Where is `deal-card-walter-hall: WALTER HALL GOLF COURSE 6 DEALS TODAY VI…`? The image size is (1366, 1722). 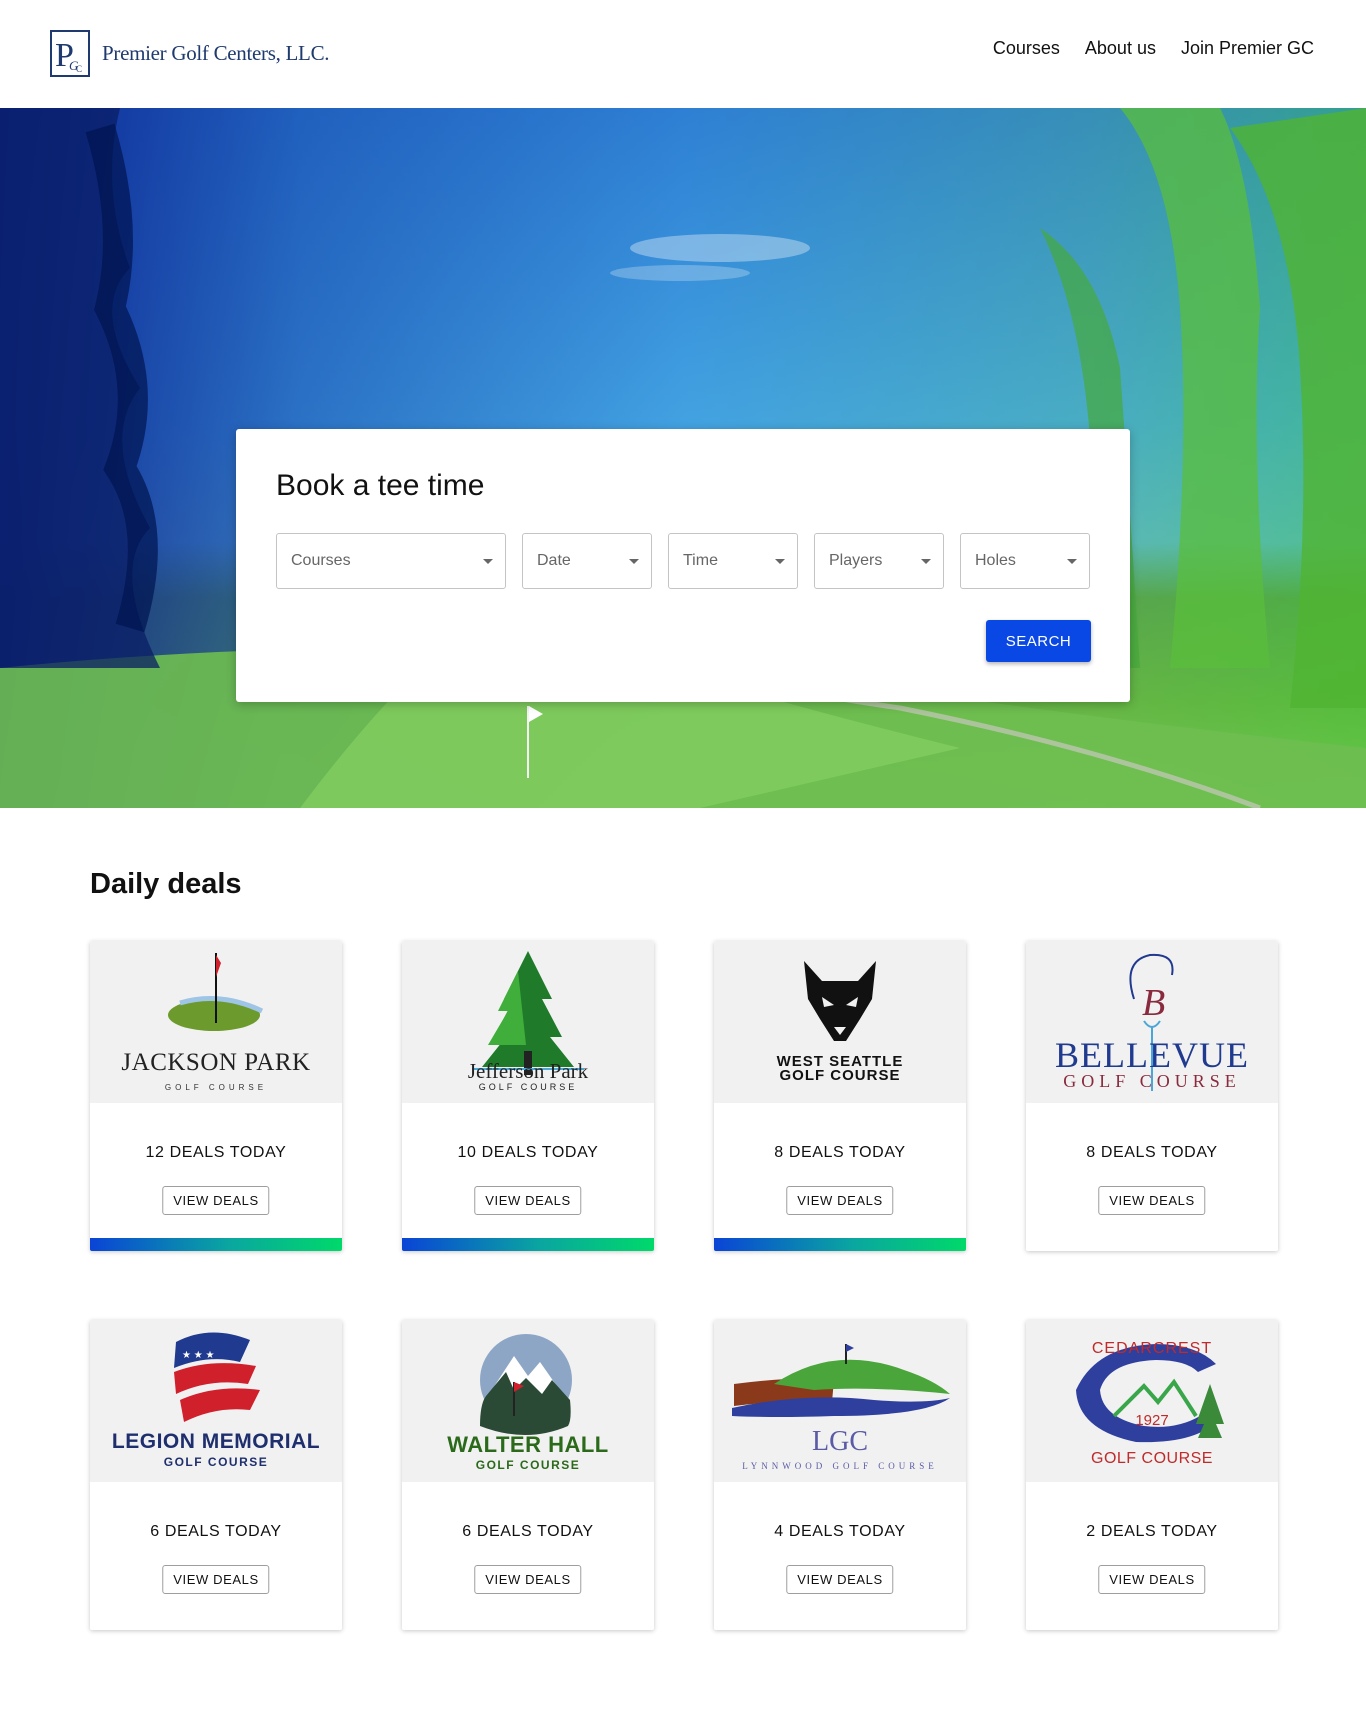
deal-card-walter-hall: WALTER HALL GOLF COURSE 6 DEALS TODAY VI… is located at coordinates (528, 1475).